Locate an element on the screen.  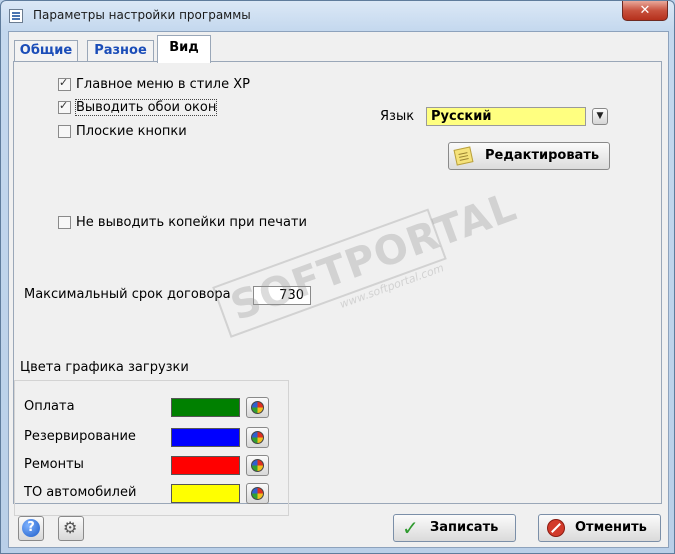
checkbox-xp-menu: Главное меню в стиле XP is located at coordinates (154, 85).